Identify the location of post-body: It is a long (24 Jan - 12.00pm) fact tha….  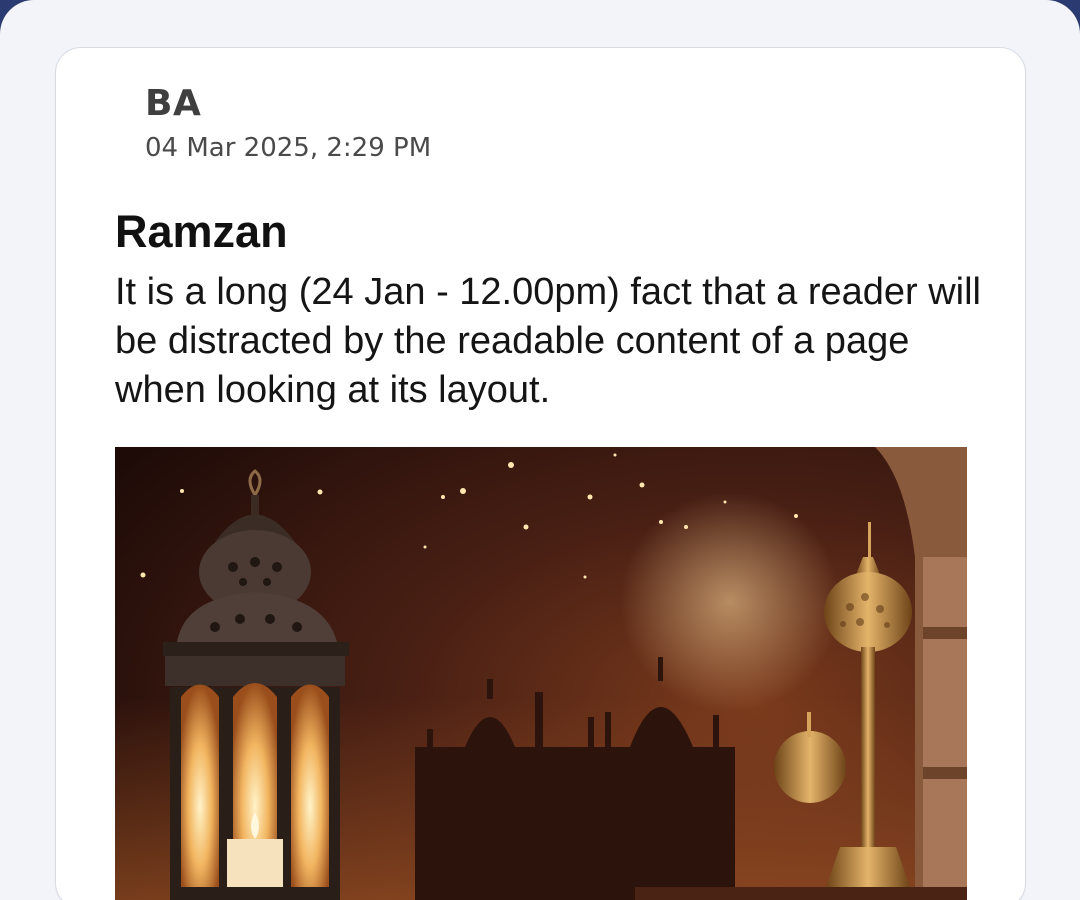
(548, 341).